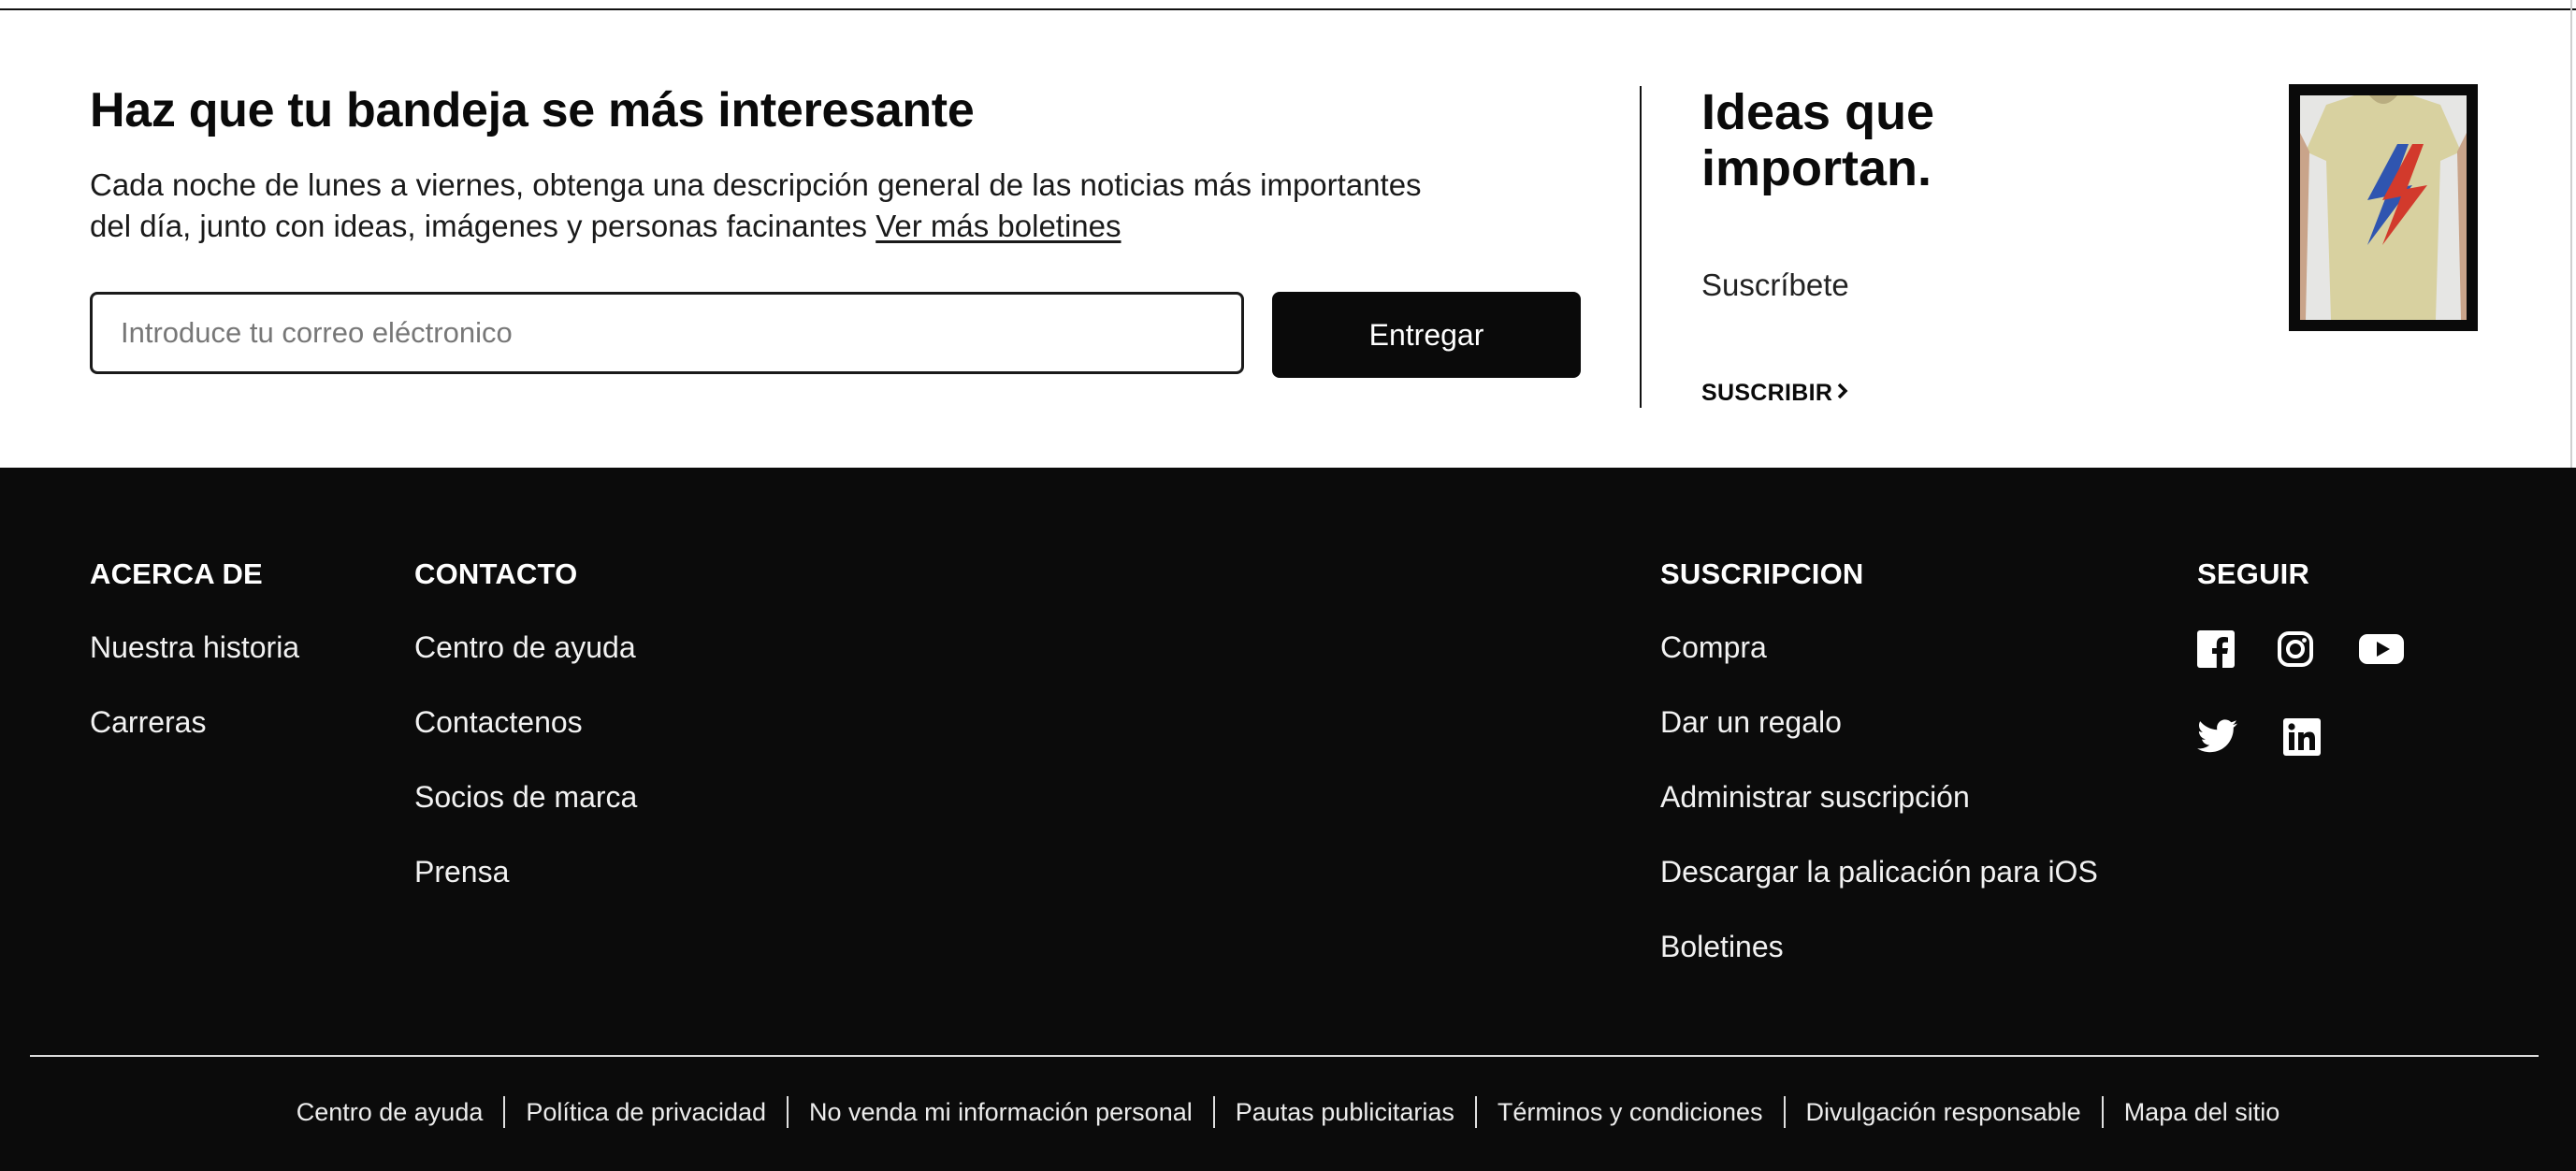 The height and width of the screenshot is (1171, 2576). Describe the element at coordinates (1426, 335) in the screenshot. I see `submit-button: Entregar` at that location.